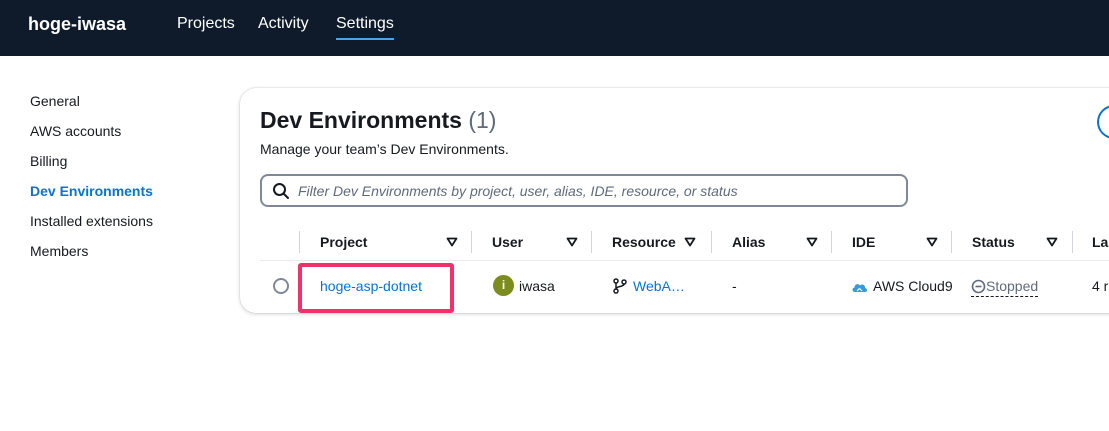  I want to click on stopped-status-icon, so click(978, 286).